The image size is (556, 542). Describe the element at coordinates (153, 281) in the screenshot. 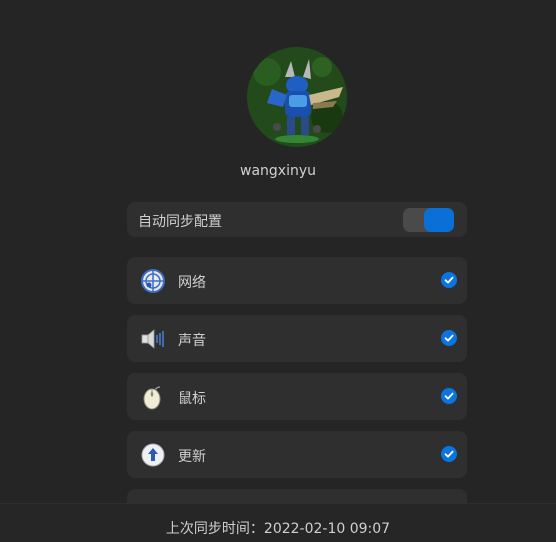

I see `network-icon` at that location.